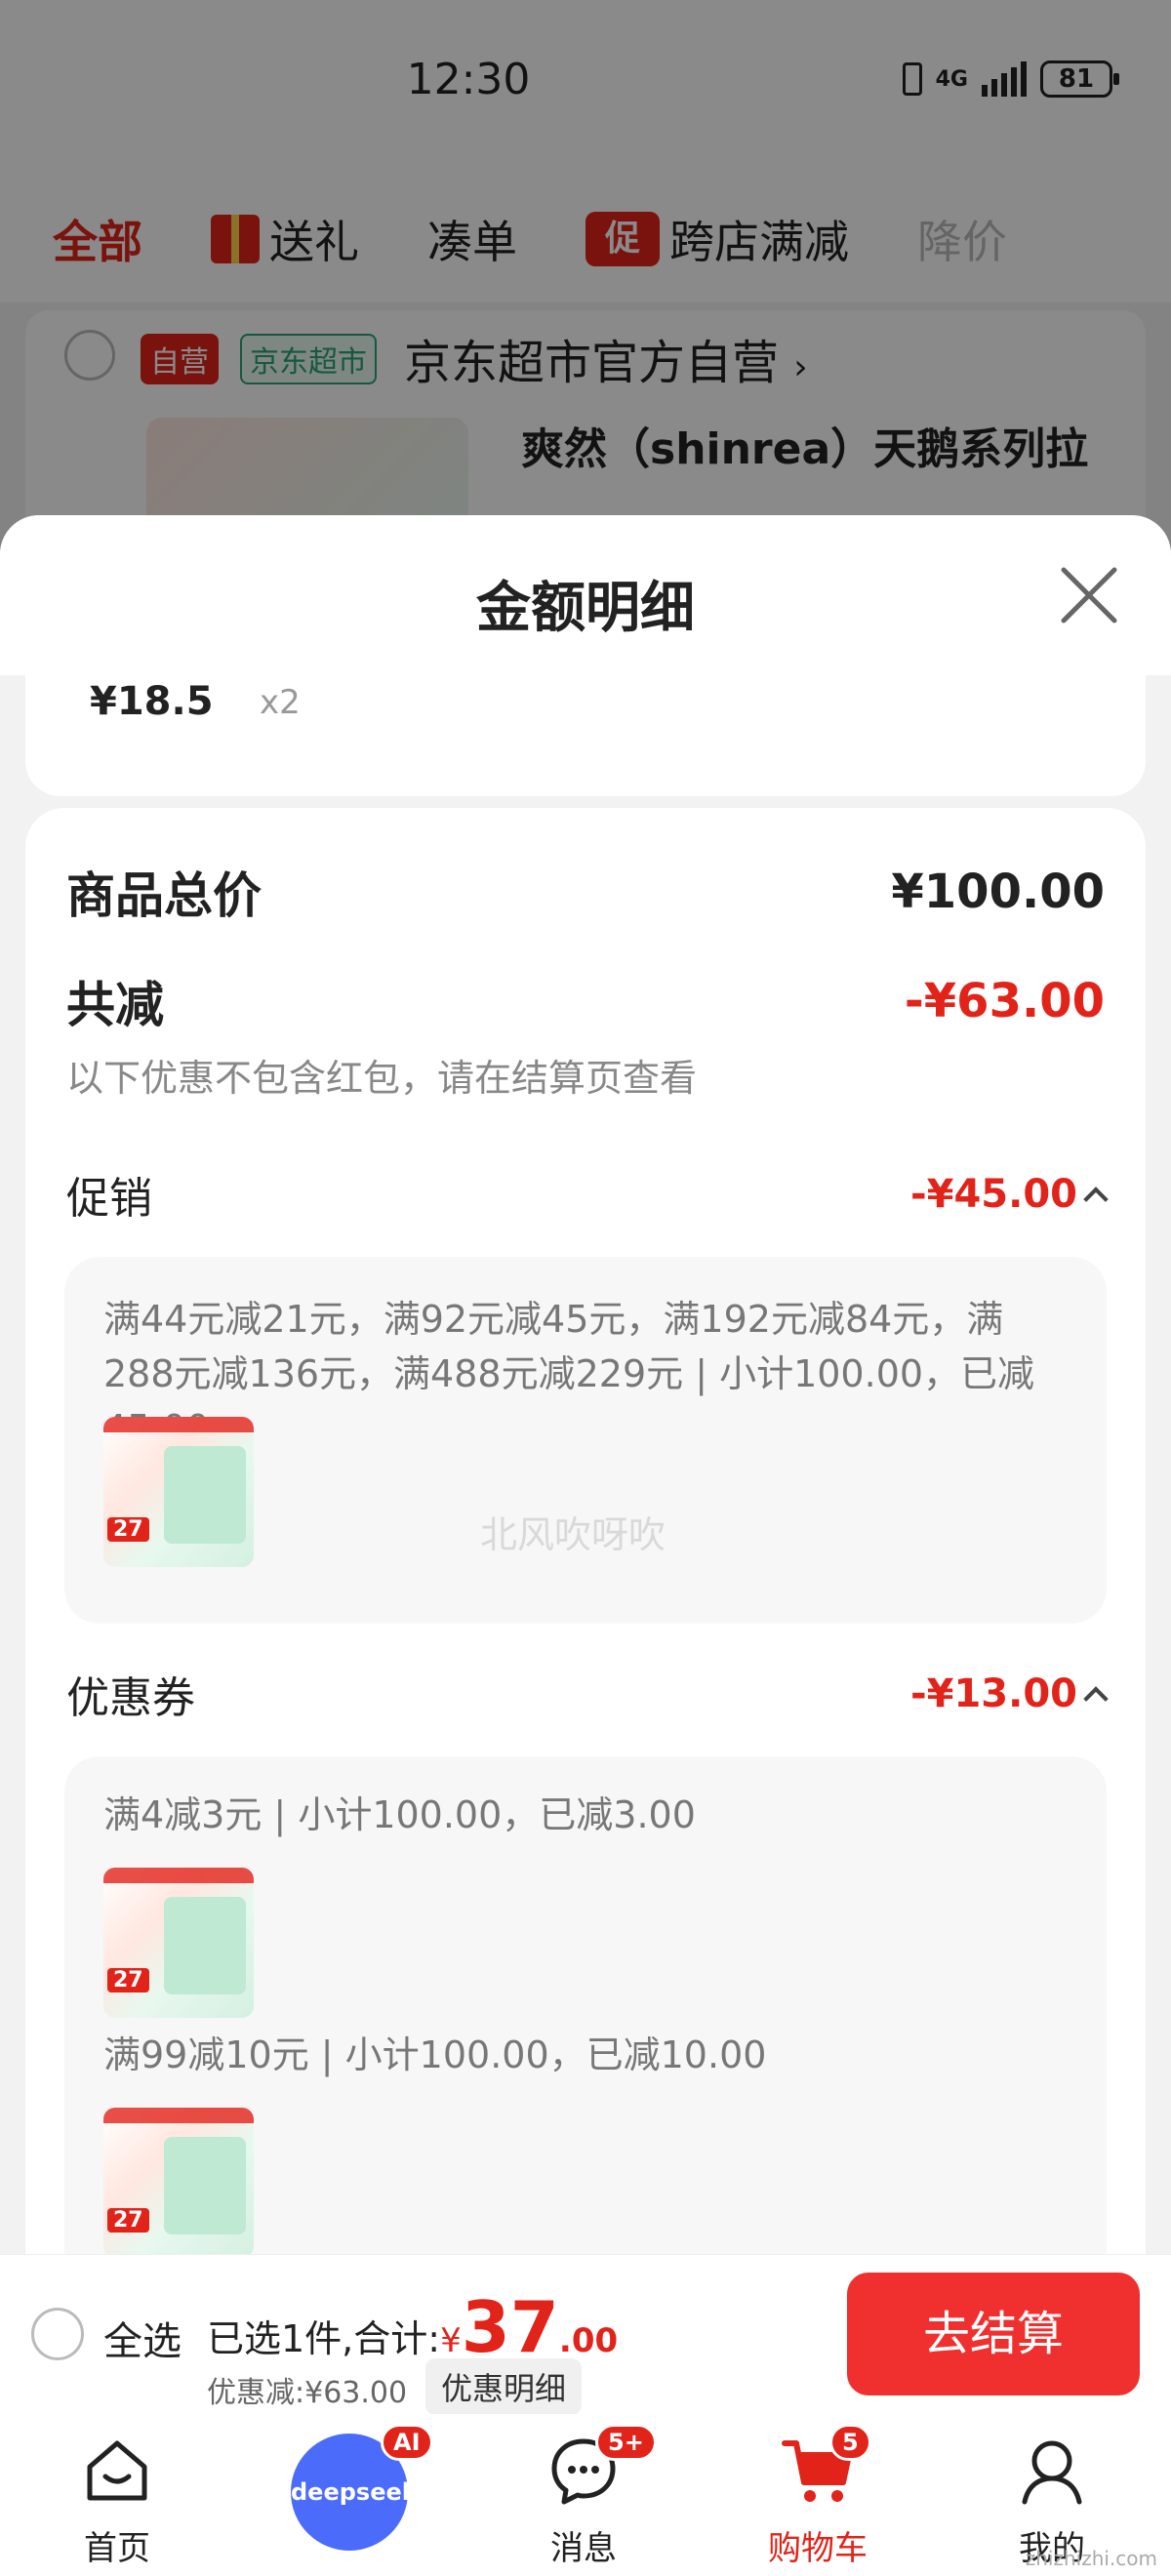 The image size is (1171, 2576). What do you see at coordinates (993, 1693) in the screenshot?
I see `coupon-value: -¥13.00` at bounding box center [993, 1693].